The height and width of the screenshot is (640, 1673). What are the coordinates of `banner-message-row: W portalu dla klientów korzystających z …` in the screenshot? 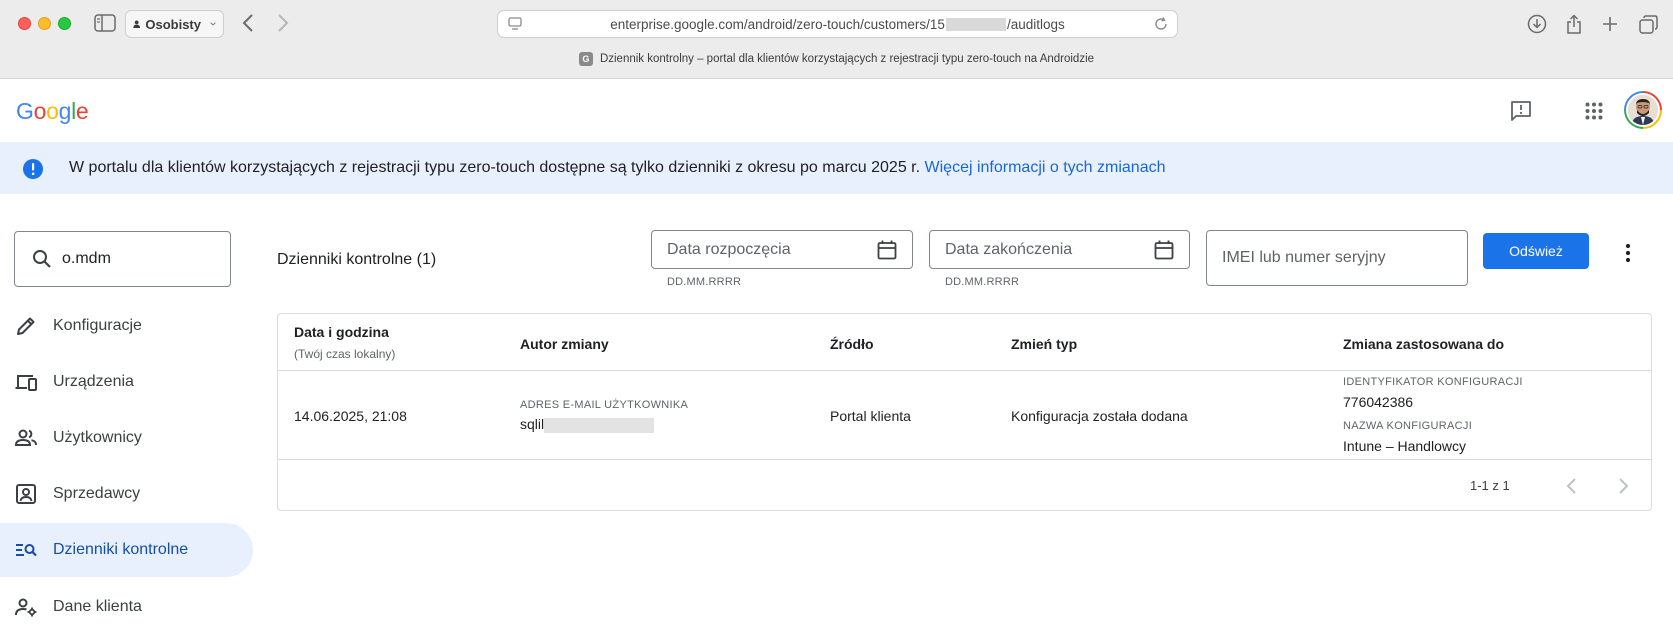 It's located at (617, 168).